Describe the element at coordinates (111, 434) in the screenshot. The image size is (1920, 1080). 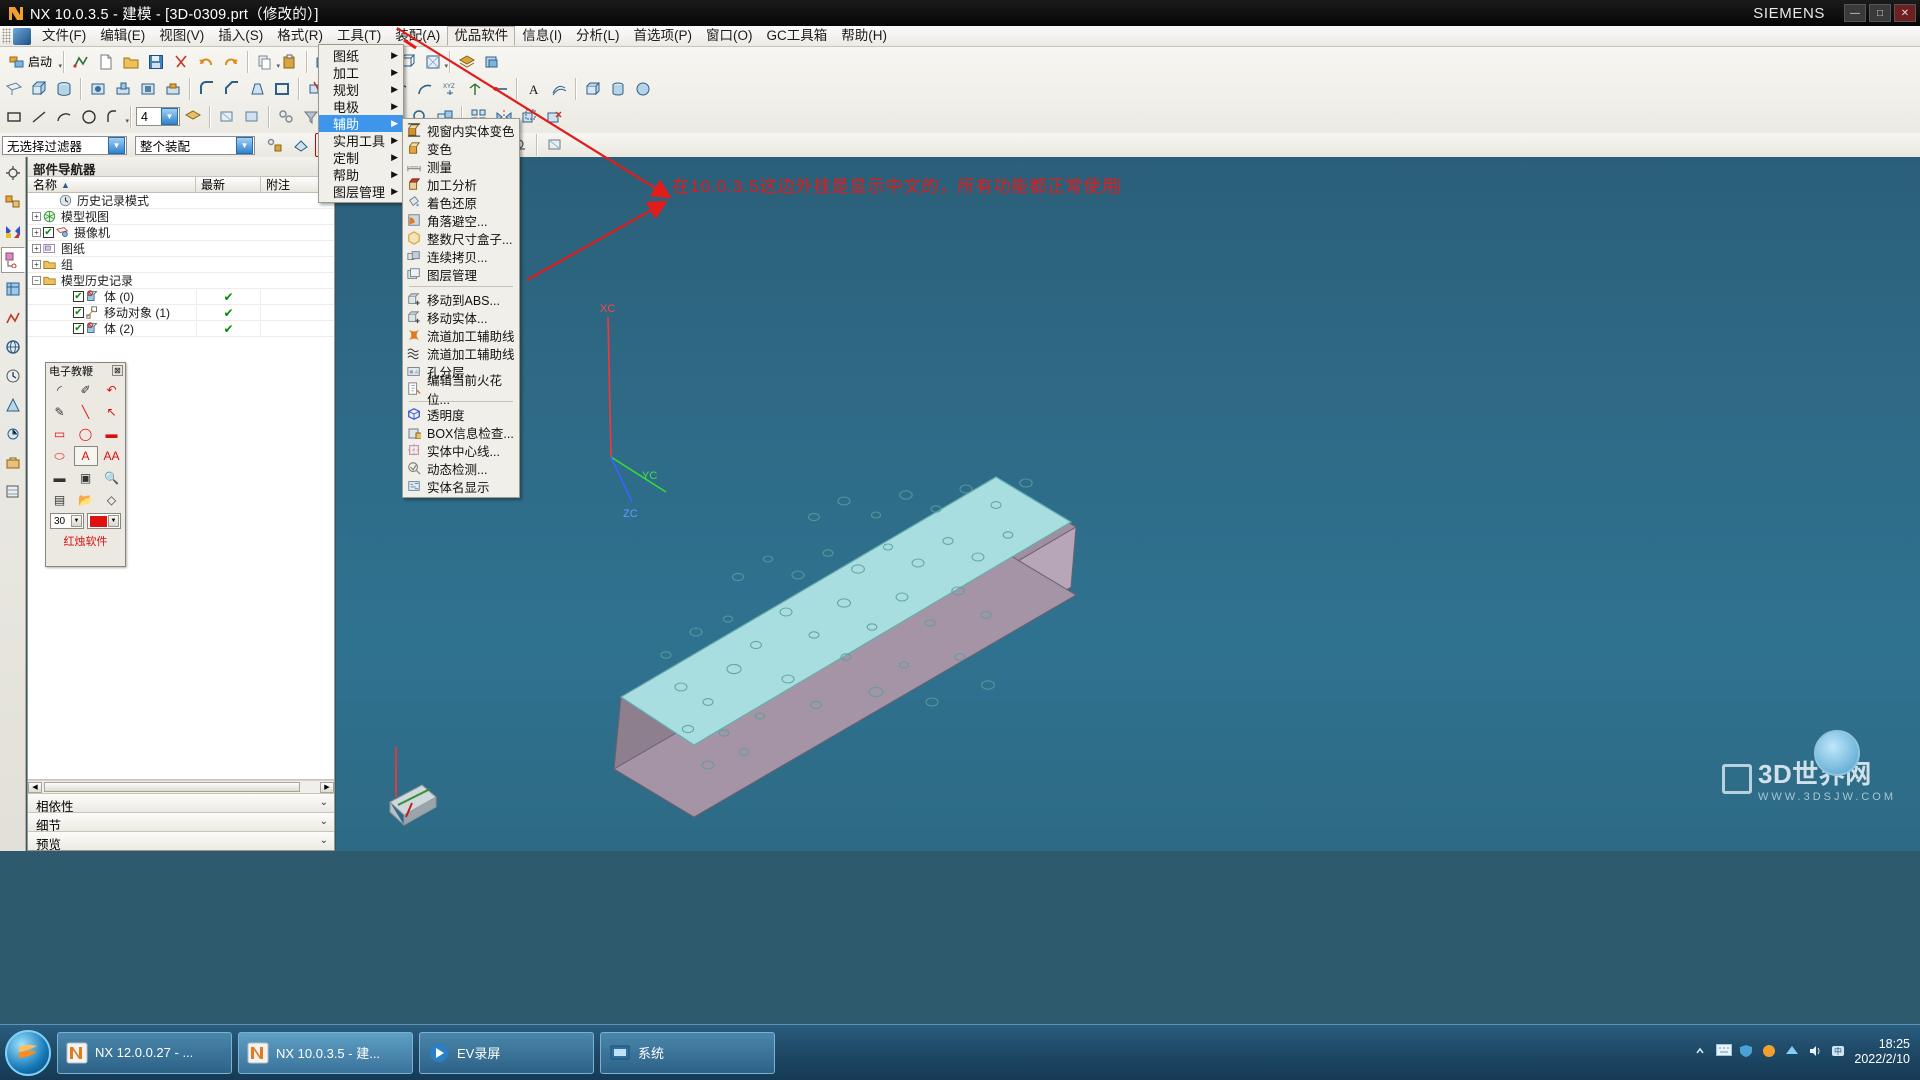
I see `rect-filled-tool: ▬` at that location.